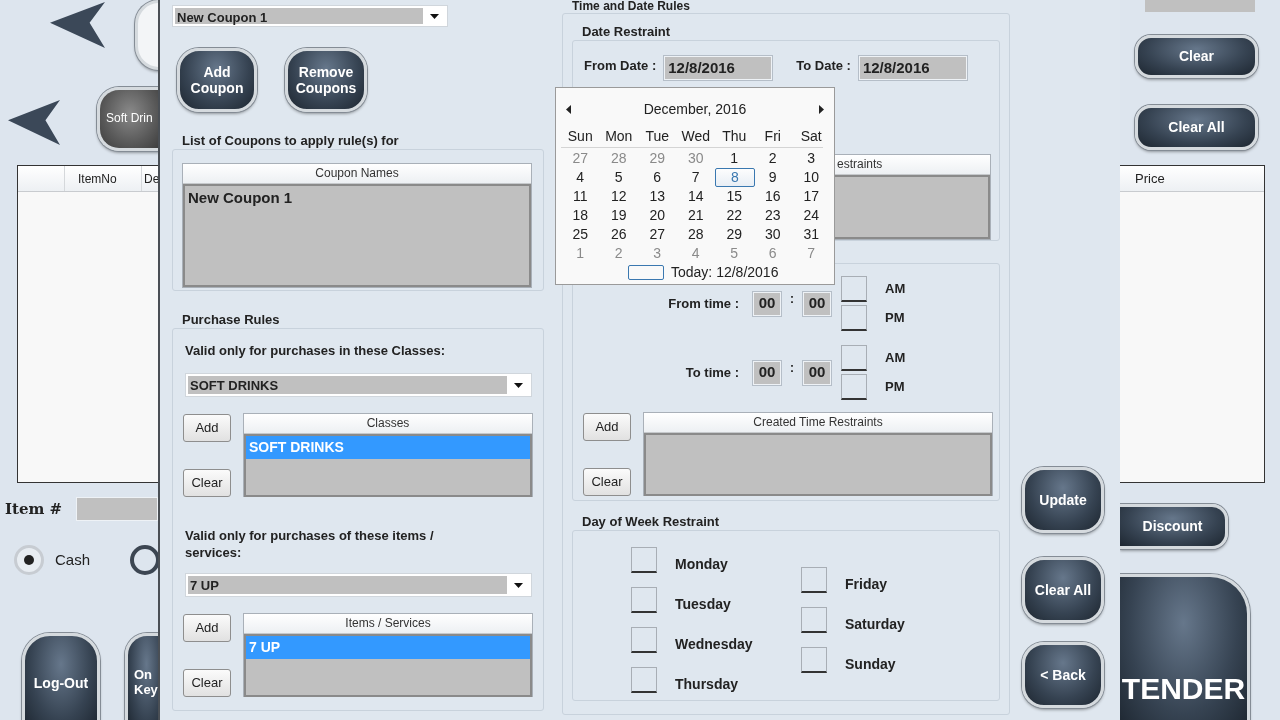  I want to click on radio-label: Cash, so click(73, 559).